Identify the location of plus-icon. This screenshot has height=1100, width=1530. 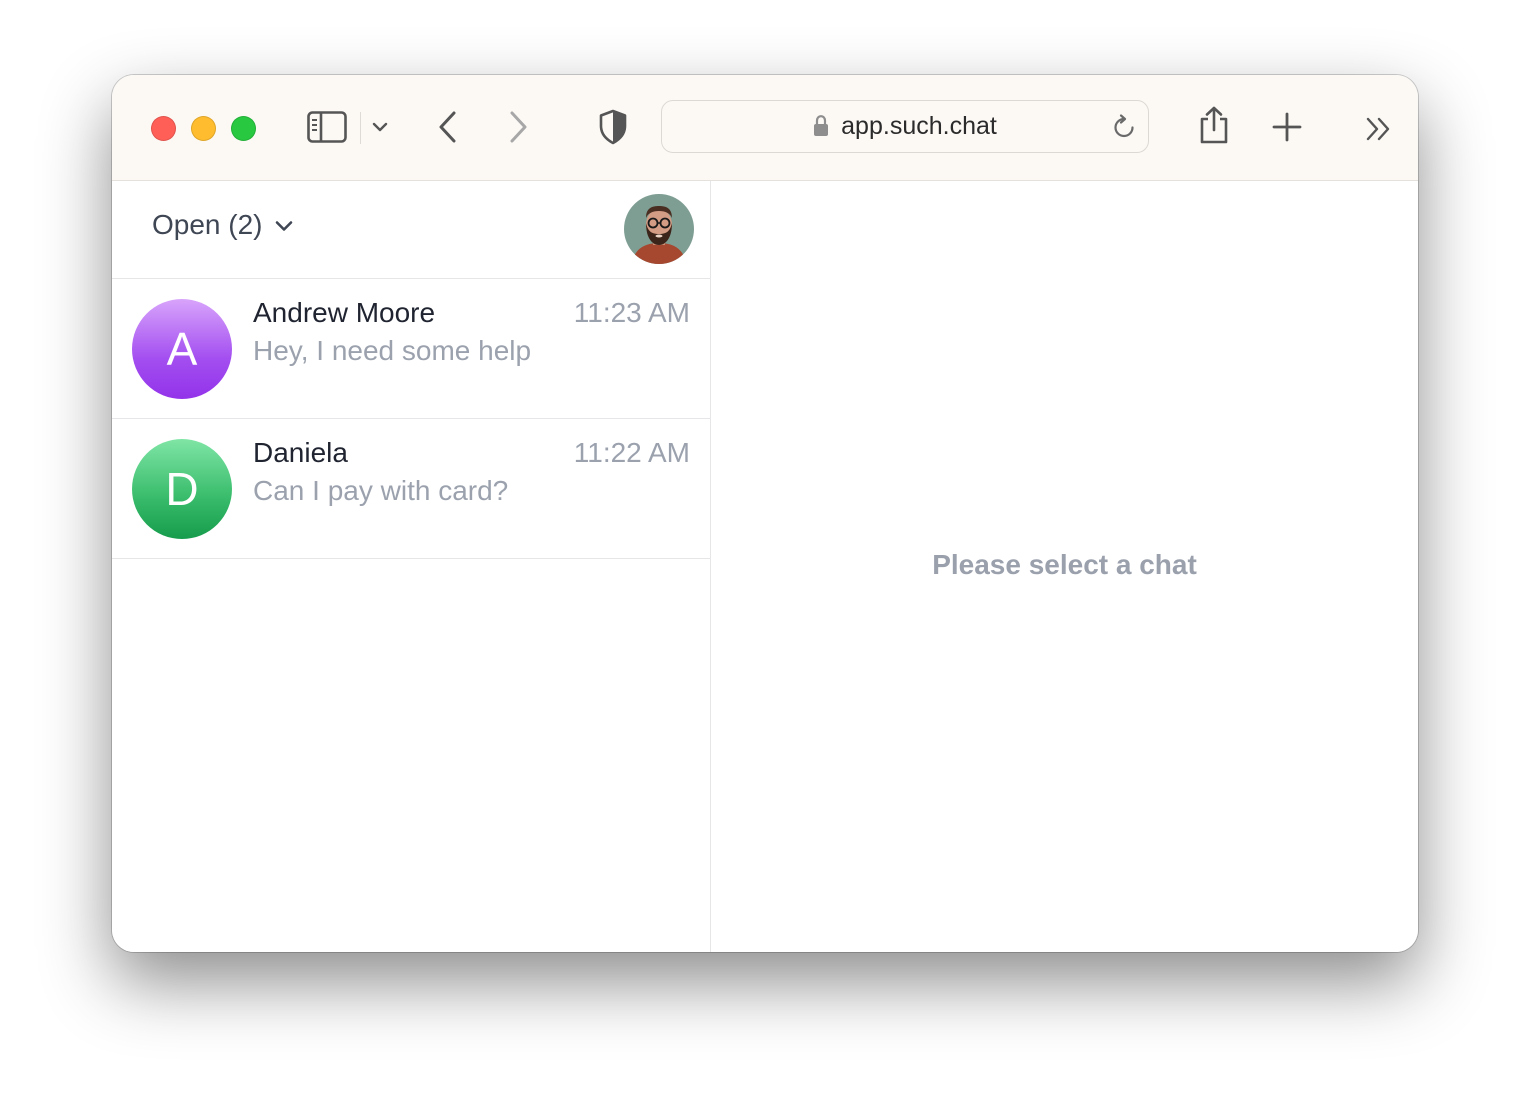
(1287, 127).